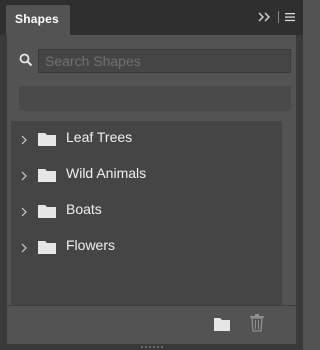 The image size is (320, 350). Describe the element at coordinates (146, 247) in the screenshot. I see `list-item: Flowers` at that location.